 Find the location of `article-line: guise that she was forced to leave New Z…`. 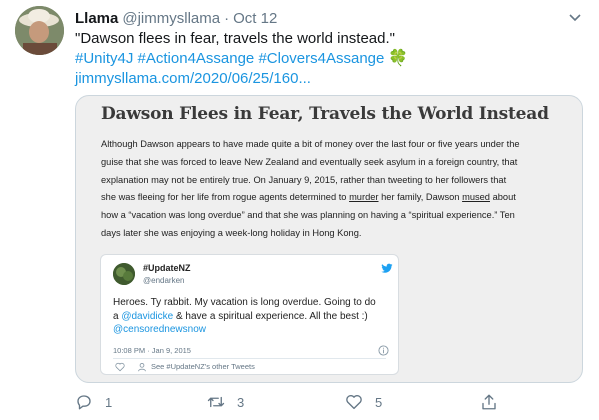

article-line: guise that she was forced to leave New Z… is located at coordinates (309, 161).